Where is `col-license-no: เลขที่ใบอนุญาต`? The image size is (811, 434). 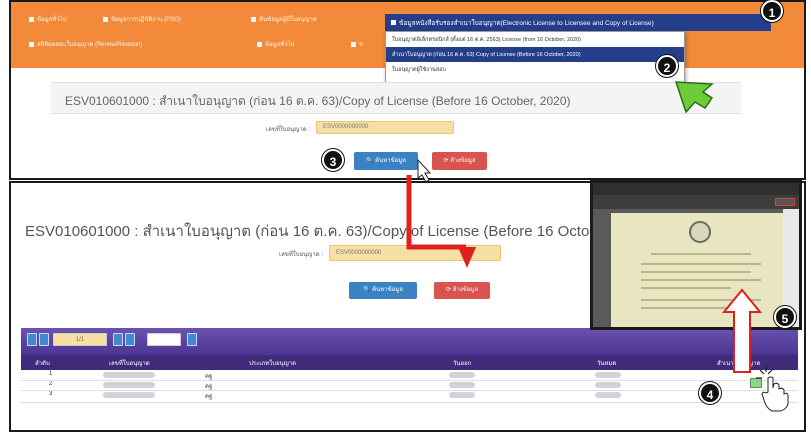 col-license-no: เลขที่ใบอนุญาต is located at coordinates (129, 364).